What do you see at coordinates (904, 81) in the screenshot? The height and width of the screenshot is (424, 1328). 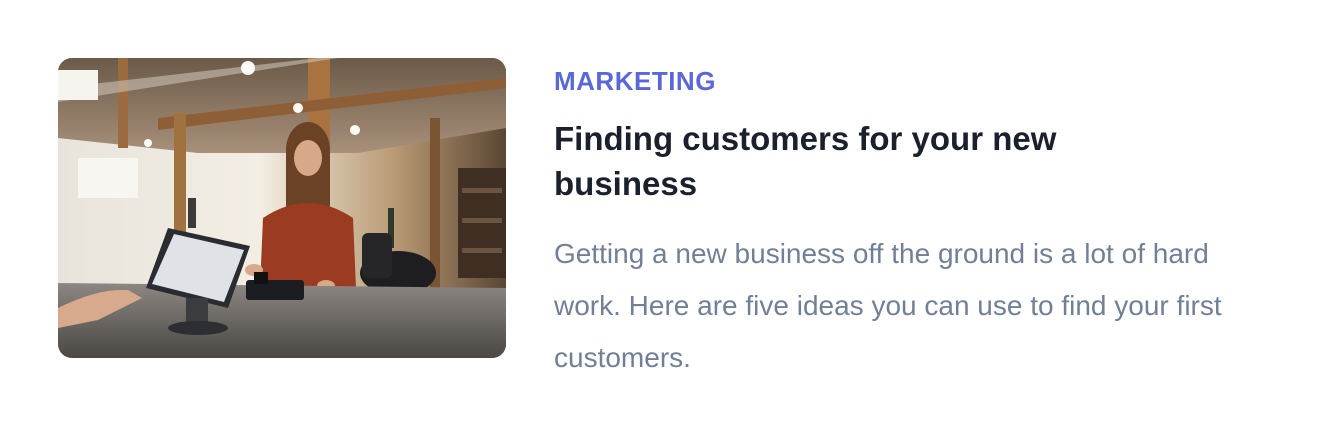 I see `article-category: MARKETING` at bounding box center [904, 81].